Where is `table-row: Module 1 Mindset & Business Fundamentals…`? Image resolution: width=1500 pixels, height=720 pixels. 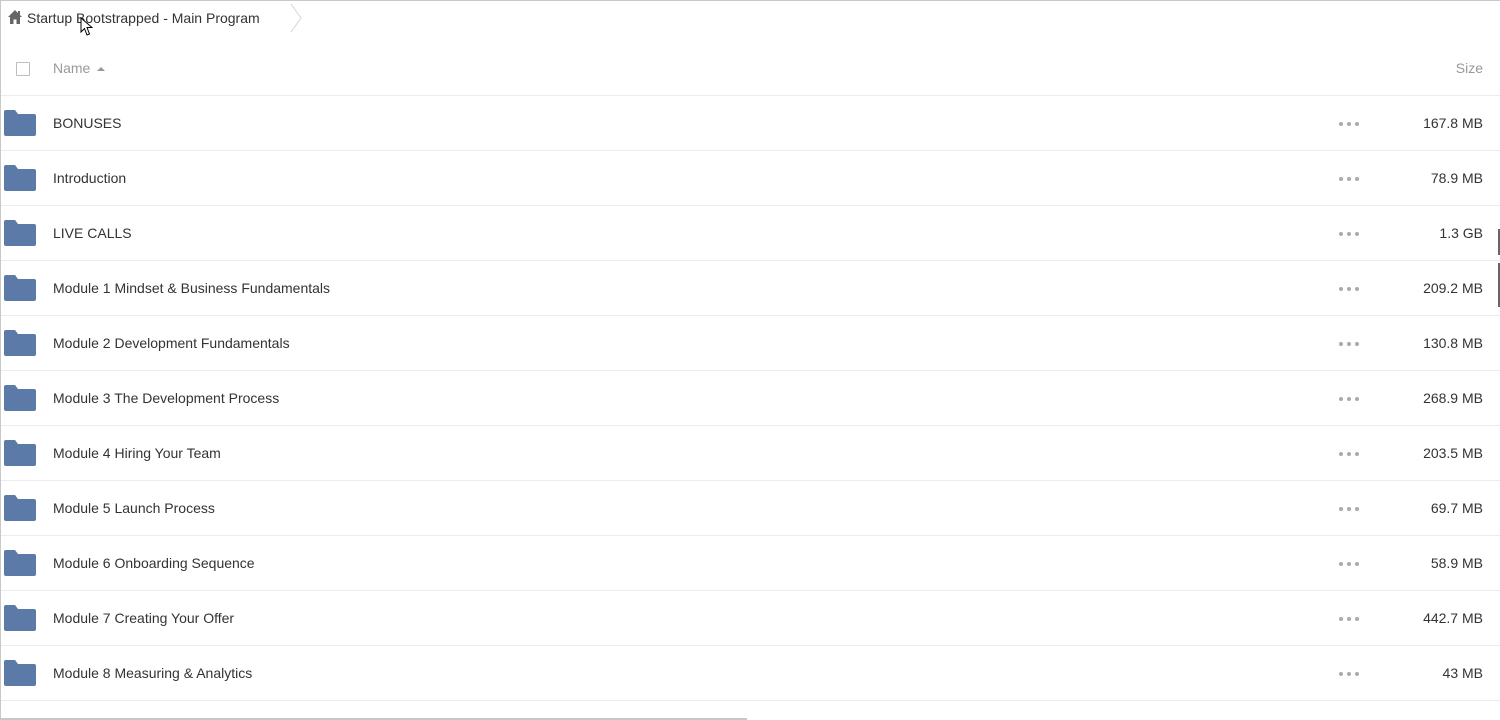 table-row: Module 1 Mindset & Business Fundamentals… is located at coordinates (750, 288).